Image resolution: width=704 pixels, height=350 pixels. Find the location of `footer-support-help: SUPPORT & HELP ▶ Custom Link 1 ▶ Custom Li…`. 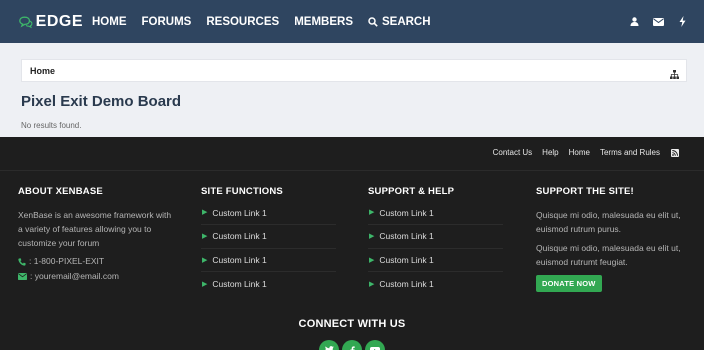

footer-support-help: SUPPORT & HELP ▶ Custom Link 1 ▶ Custom Li… is located at coordinates (435, 241).